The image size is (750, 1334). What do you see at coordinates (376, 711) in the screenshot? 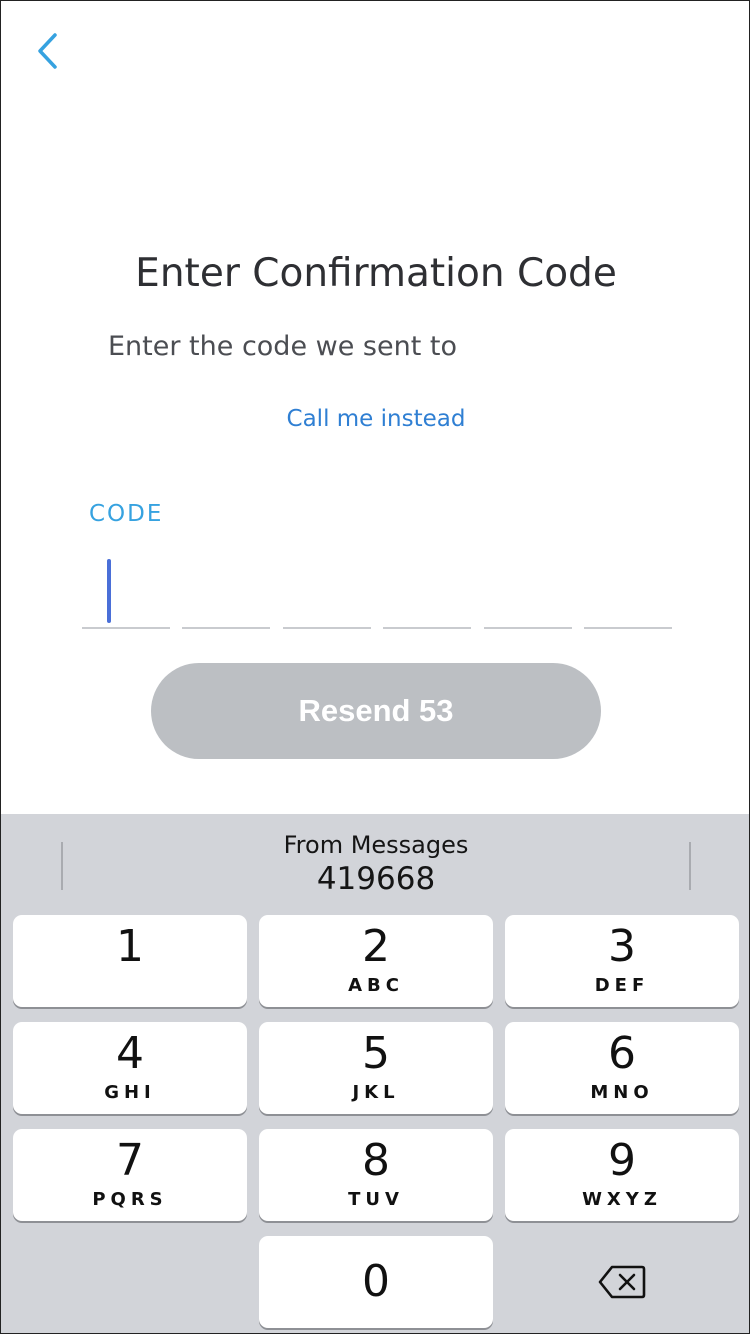
I see `resend-button: Resend 53` at bounding box center [376, 711].